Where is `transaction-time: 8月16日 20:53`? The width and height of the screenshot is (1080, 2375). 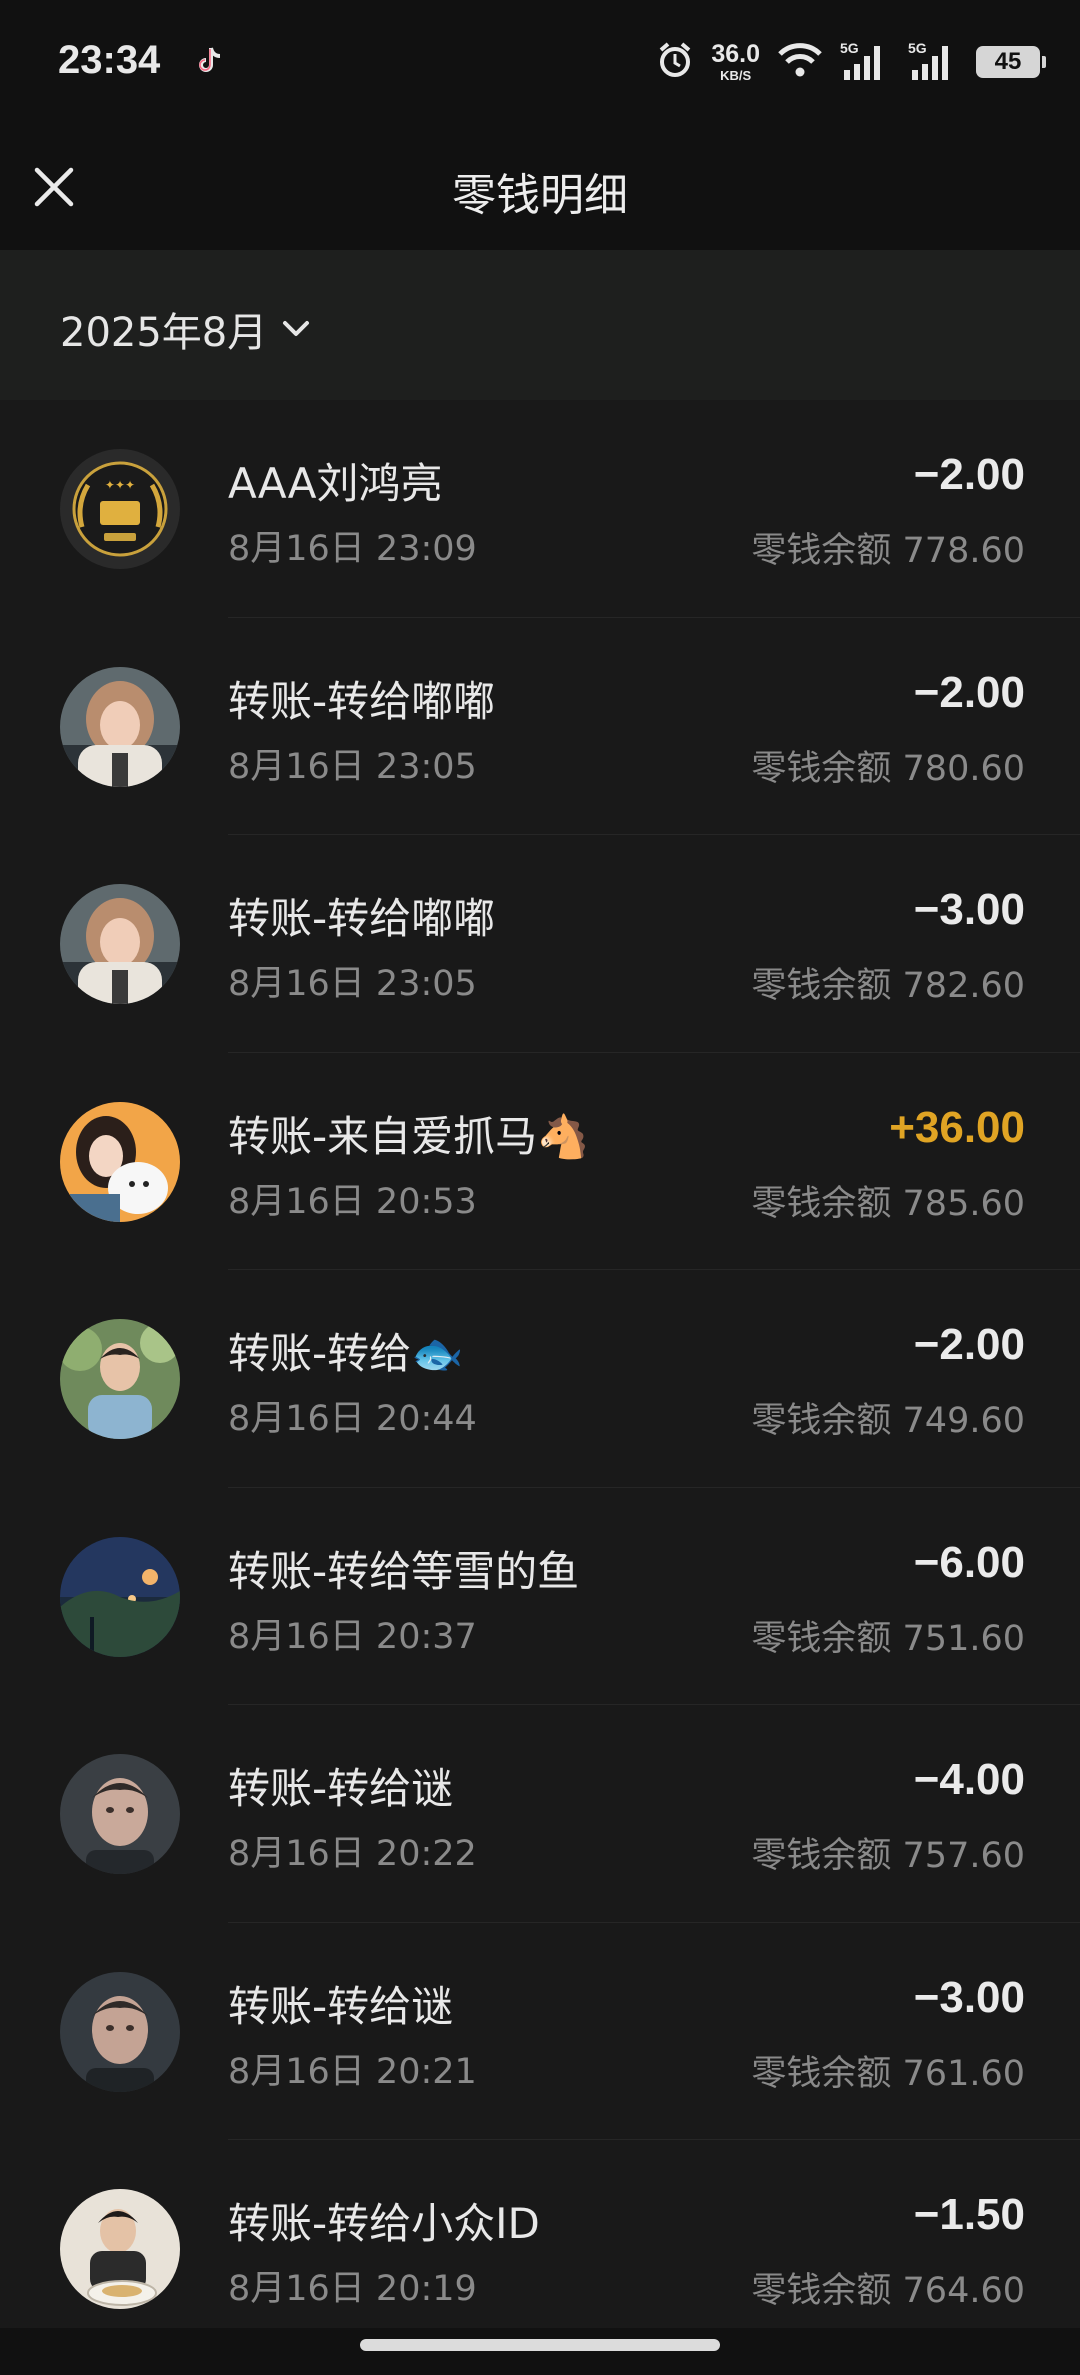
transaction-time: 8月16日 20:53 is located at coordinates (352, 1201).